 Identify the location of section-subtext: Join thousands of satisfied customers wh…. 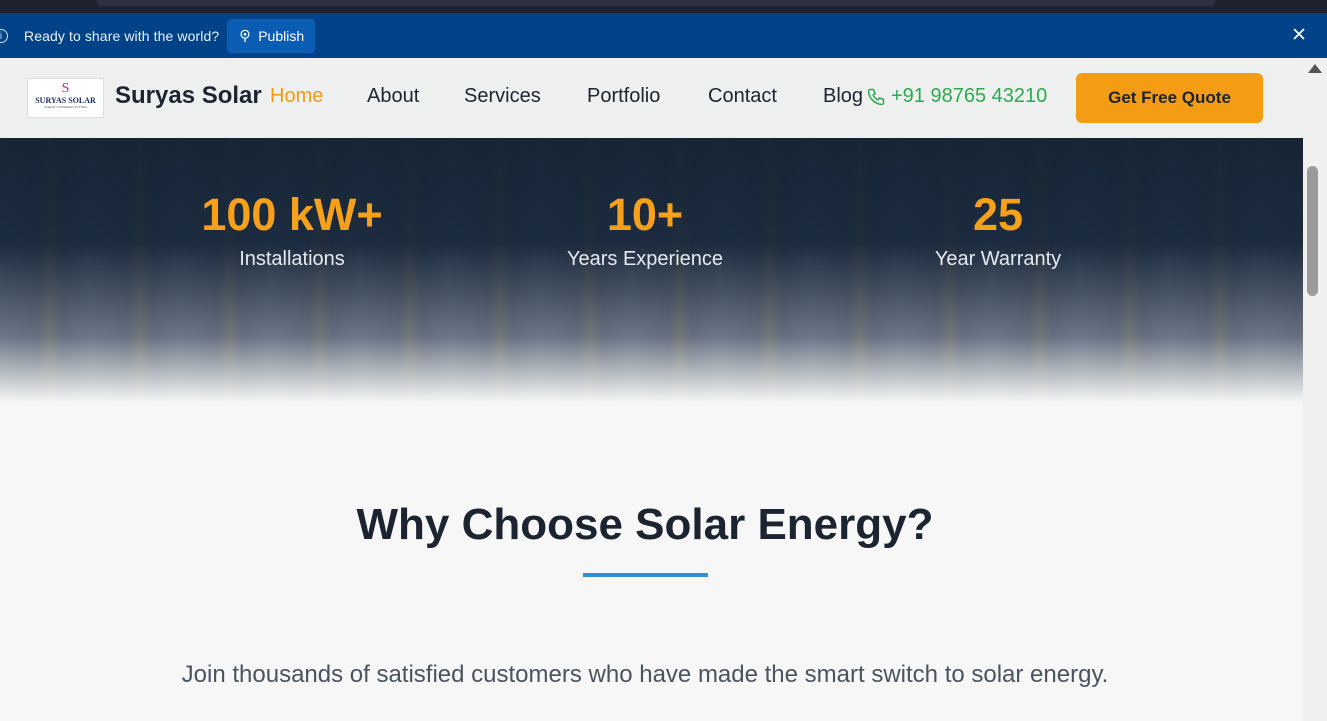
(645, 674).